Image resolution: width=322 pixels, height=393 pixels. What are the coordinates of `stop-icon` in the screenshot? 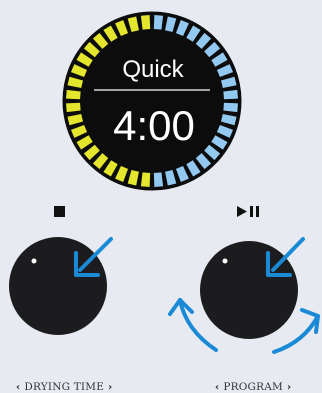 It's located at (59, 211).